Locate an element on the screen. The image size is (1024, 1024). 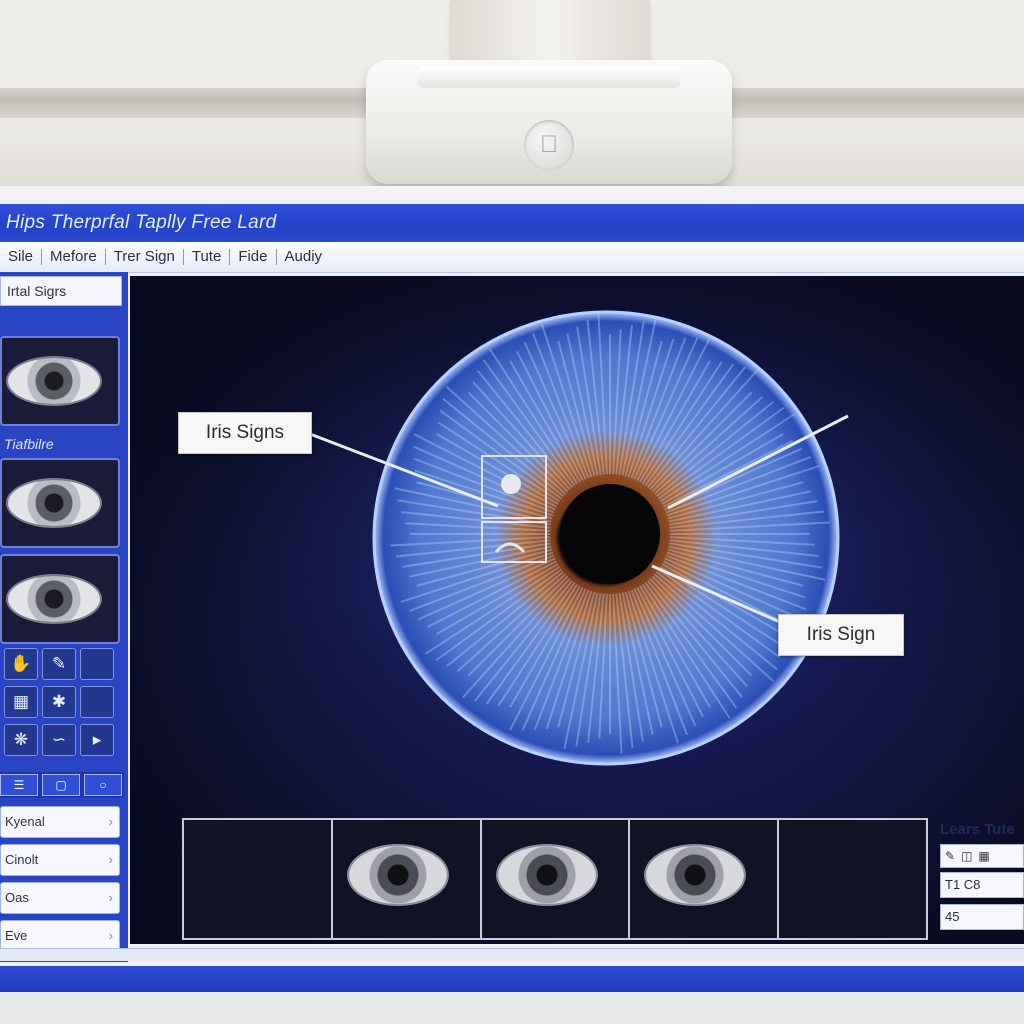
menu-item-2: Mefore is located at coordinates (74, 257).